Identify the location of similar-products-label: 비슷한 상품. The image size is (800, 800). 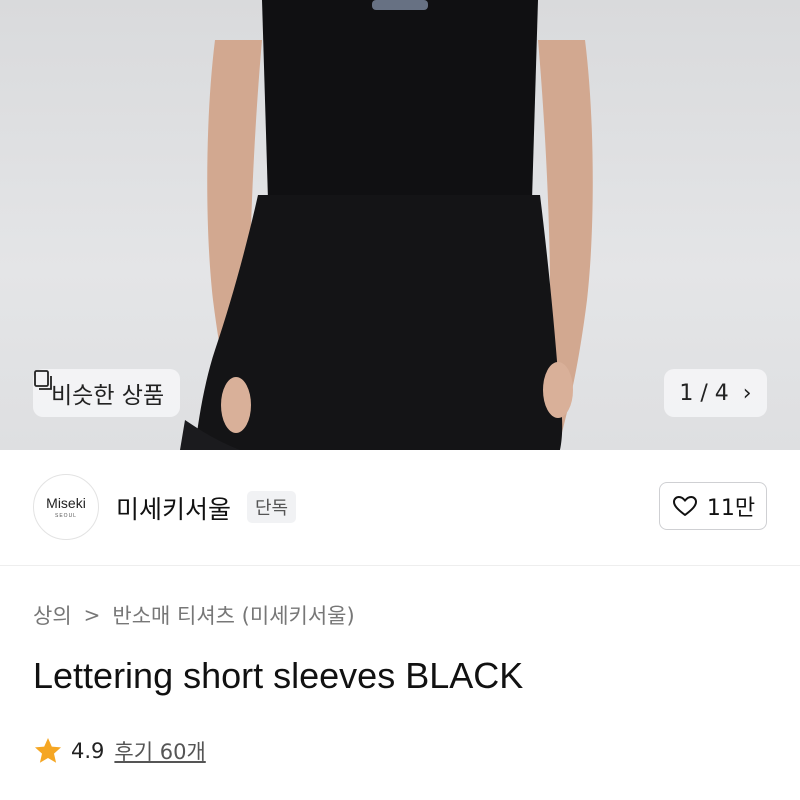
(108, 396).